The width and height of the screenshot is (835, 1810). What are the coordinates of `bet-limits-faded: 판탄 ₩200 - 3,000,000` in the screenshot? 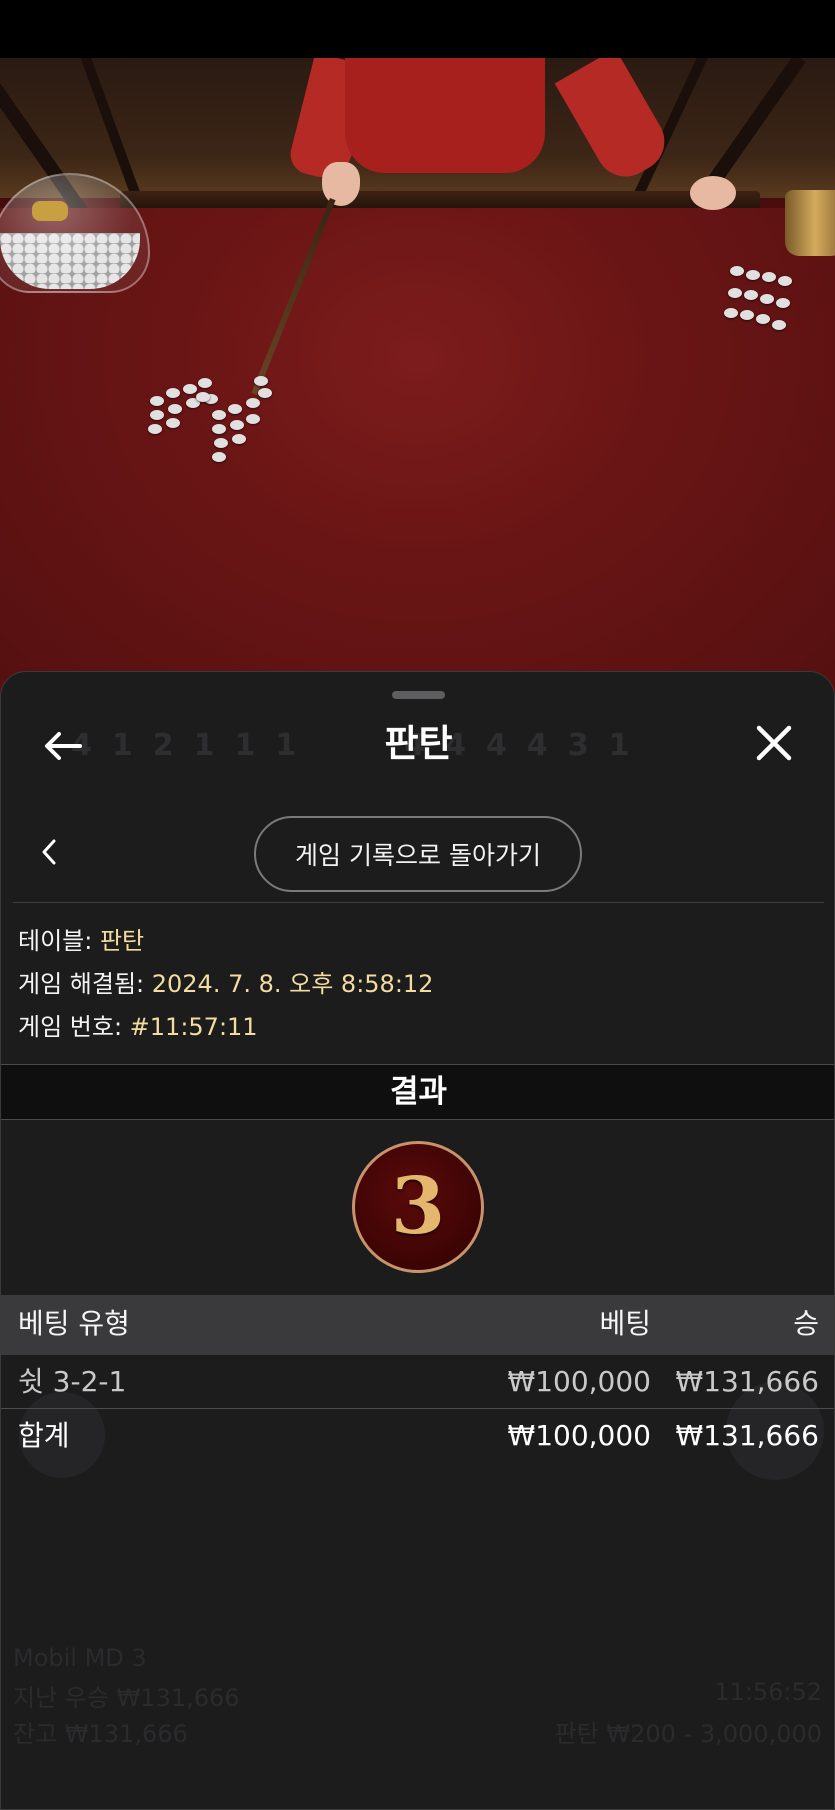 It's located at (688, 1734).